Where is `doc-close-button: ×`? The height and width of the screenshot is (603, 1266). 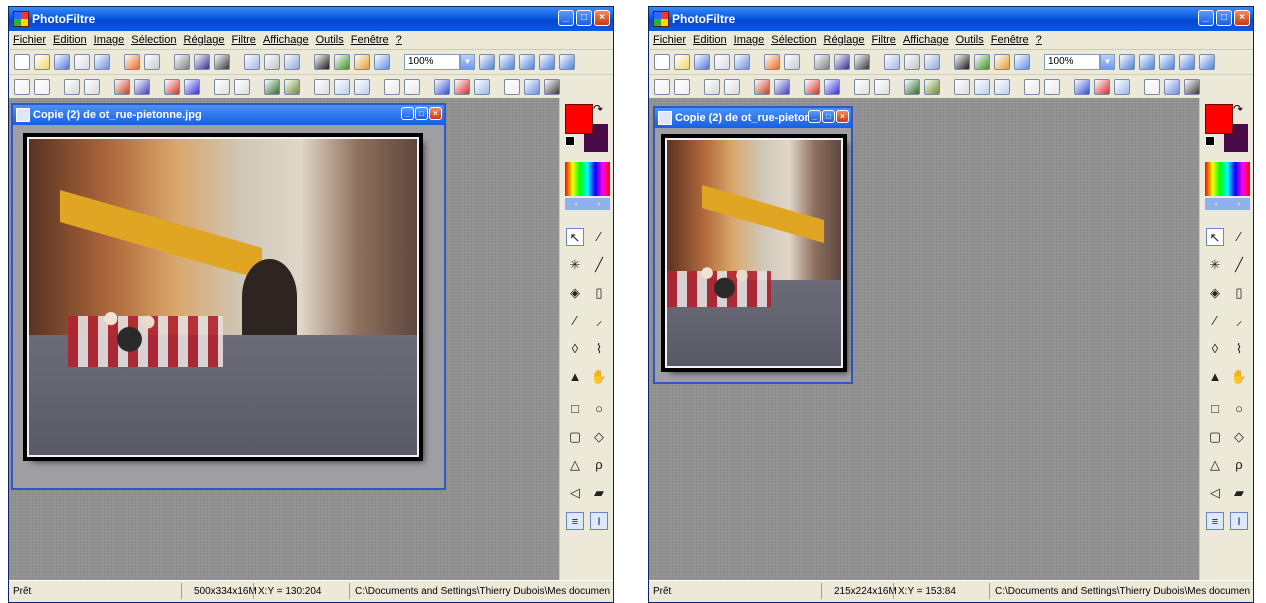
doc-close-button: × is located at coordinates (842, 116).